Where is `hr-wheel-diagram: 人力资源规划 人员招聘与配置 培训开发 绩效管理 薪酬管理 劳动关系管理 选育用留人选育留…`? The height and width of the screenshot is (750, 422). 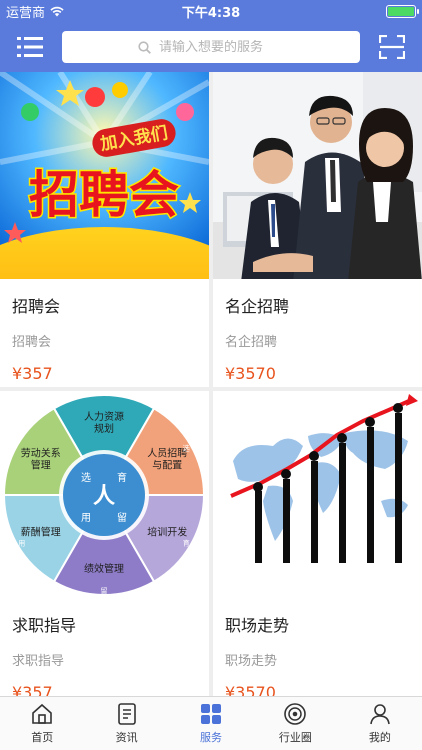 hr-wheel-diagram: 人力资源规划 人员招聘与配置 培训开发 绩效管理 薪酬管理 劳动关系管理 选育用留人选育留… is located at coordinates (104, 494).